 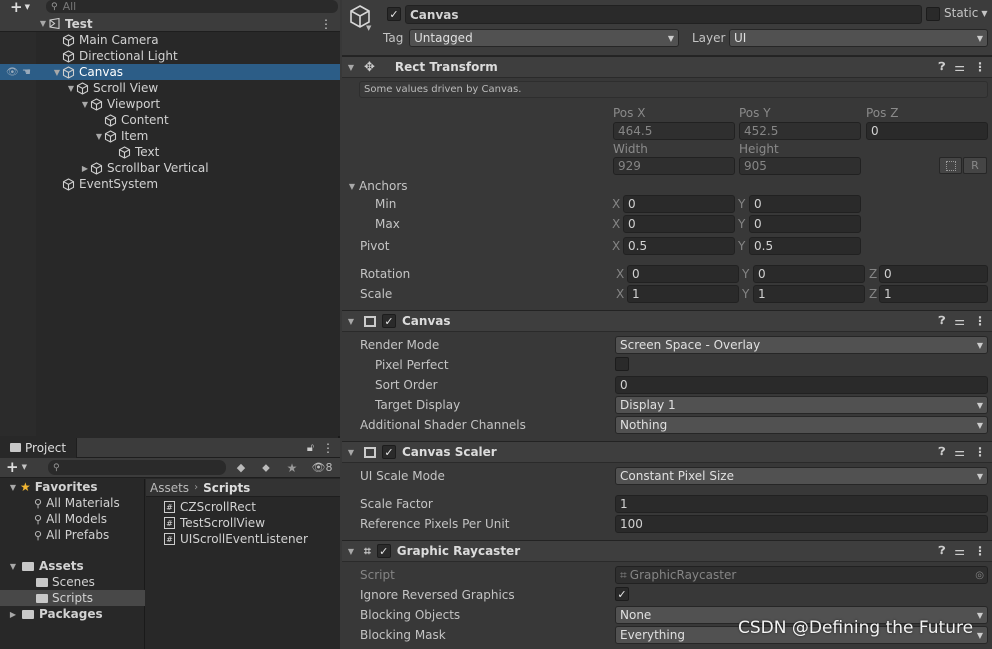 I want to click on anchor-max-y-field: 0, so click(x=805, y=224).